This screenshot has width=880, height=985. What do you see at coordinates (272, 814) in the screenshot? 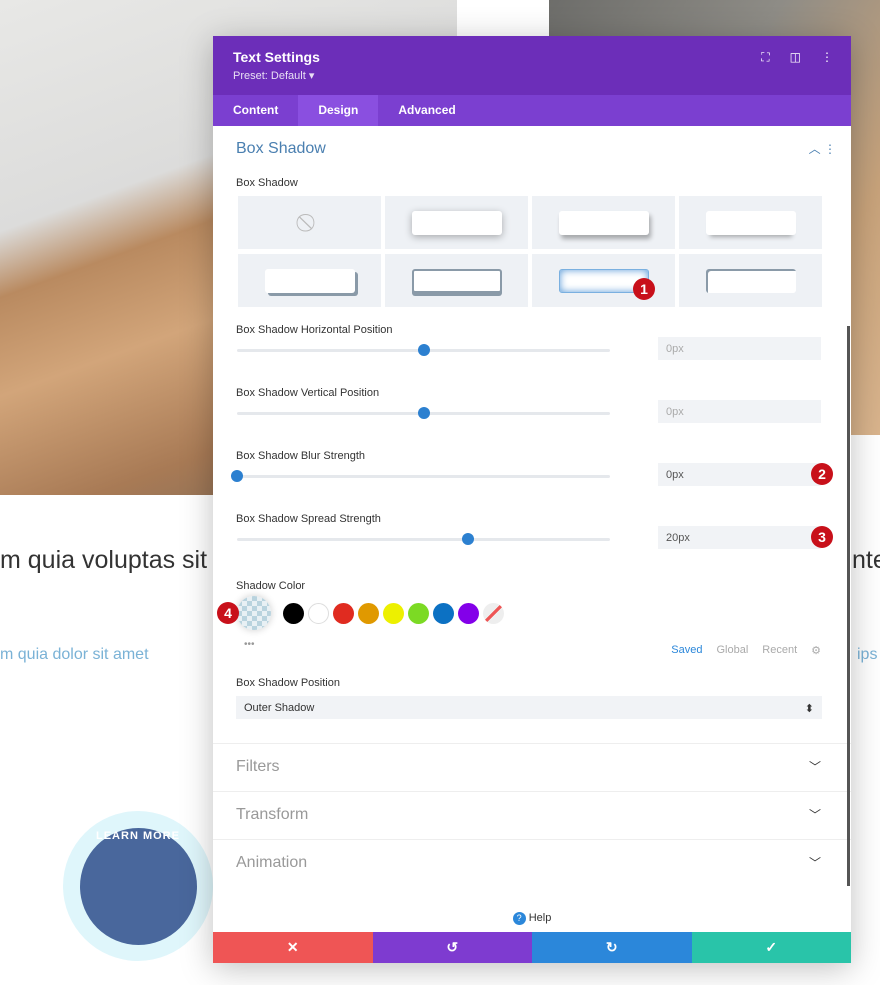
I see `transform-label: Transform` at bounding box center [272, 814].